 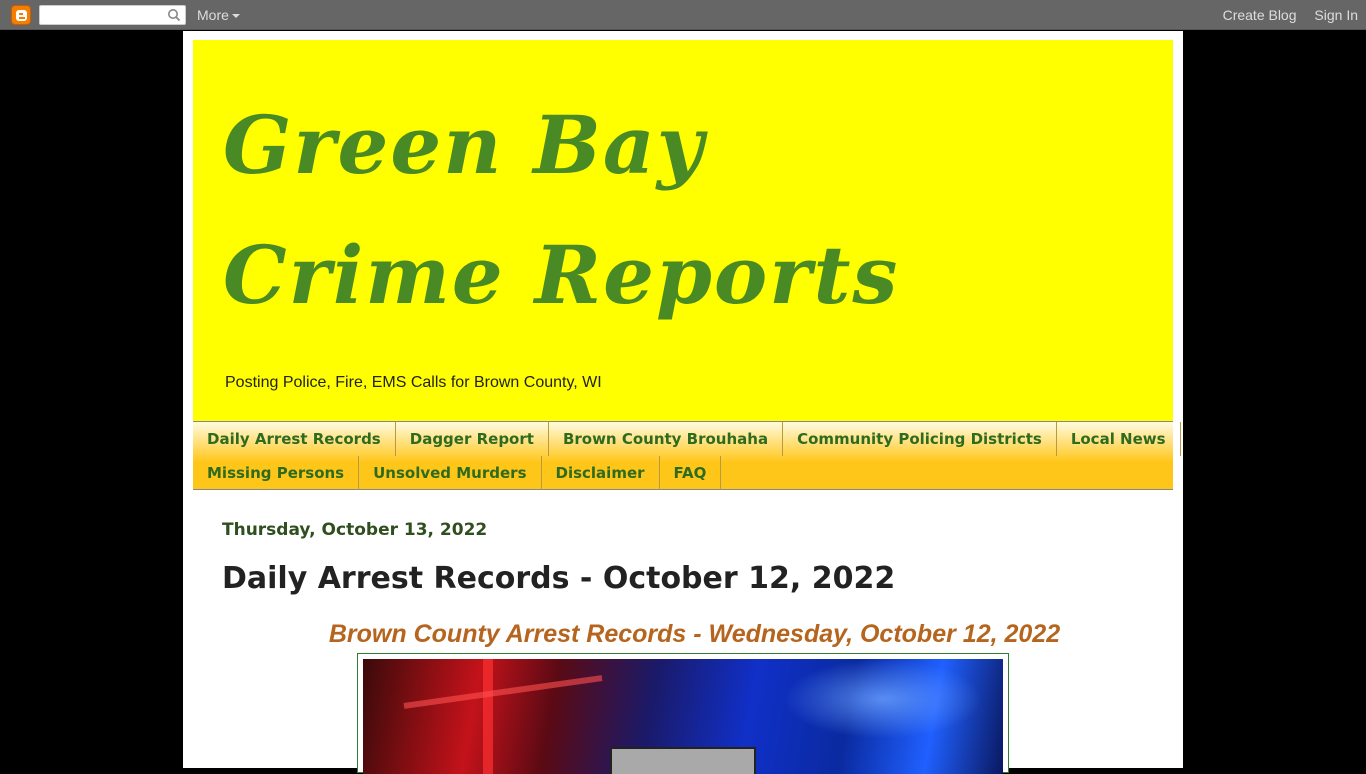 I want to click on tab-disclaimer: Disclaimer, so click(x=601, y=473).